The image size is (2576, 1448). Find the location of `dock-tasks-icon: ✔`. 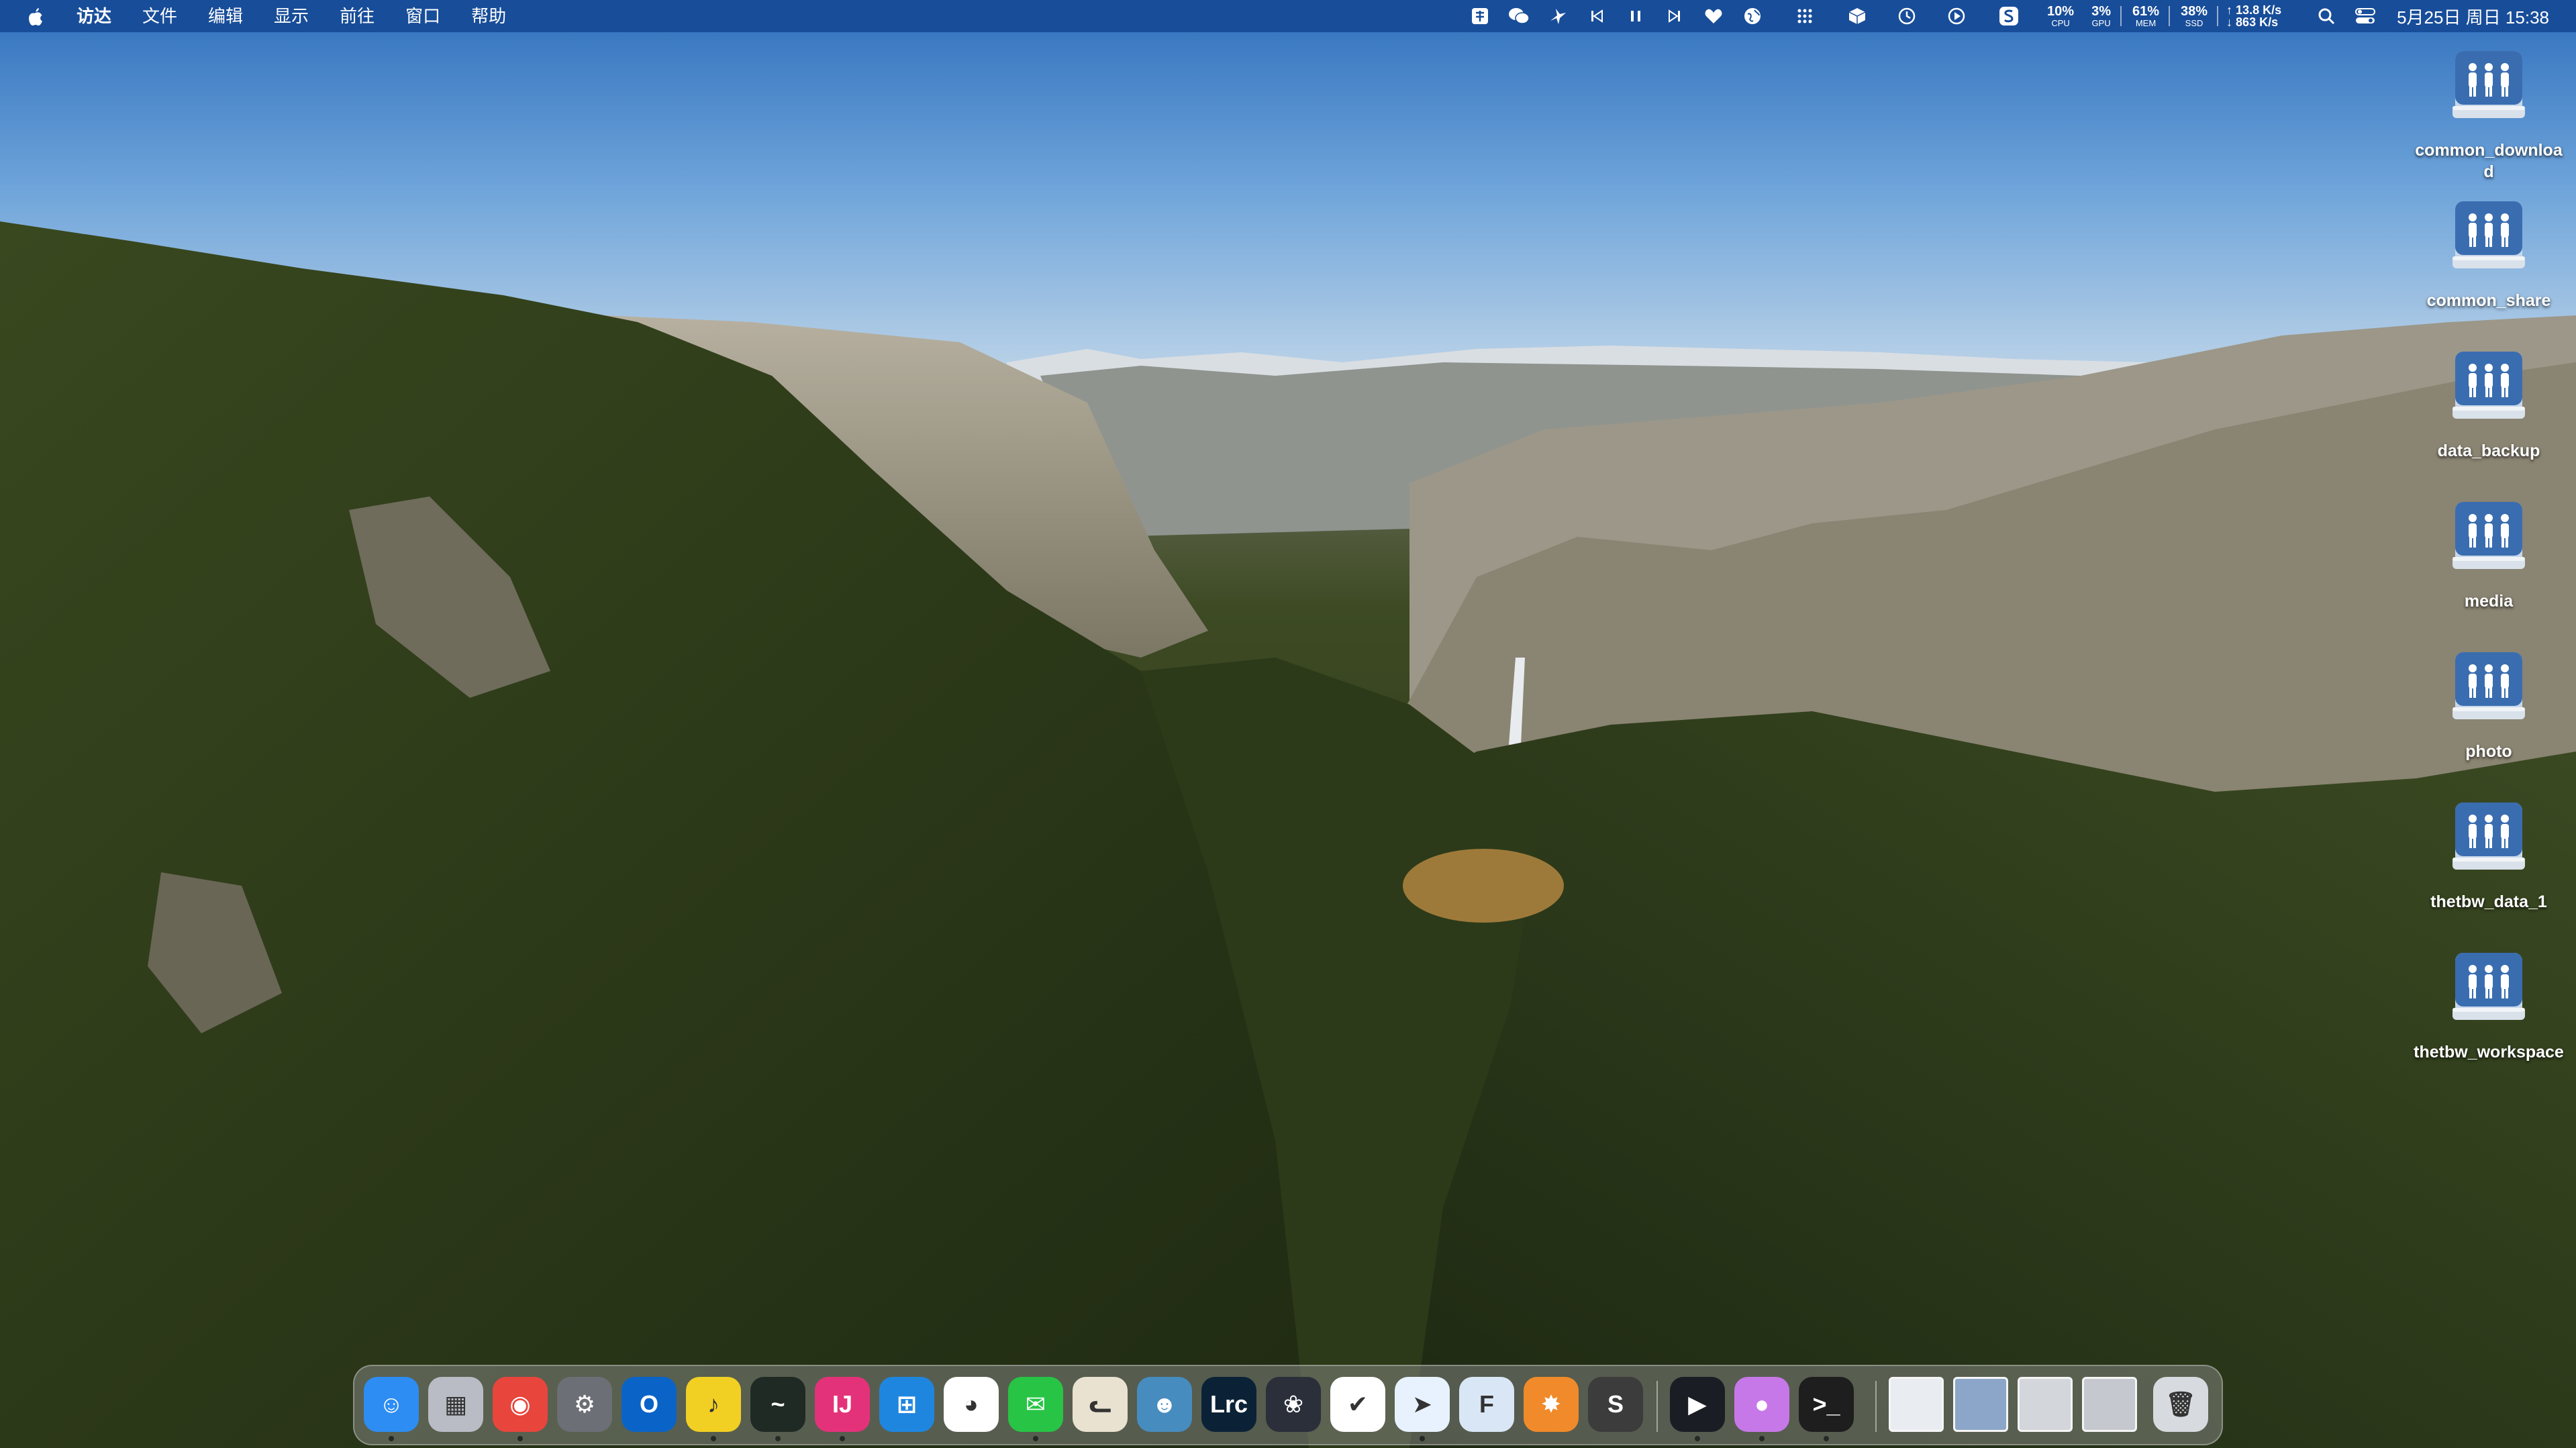

dock-tasks-icon: ✔ is located at coordinates (1357, 1404).